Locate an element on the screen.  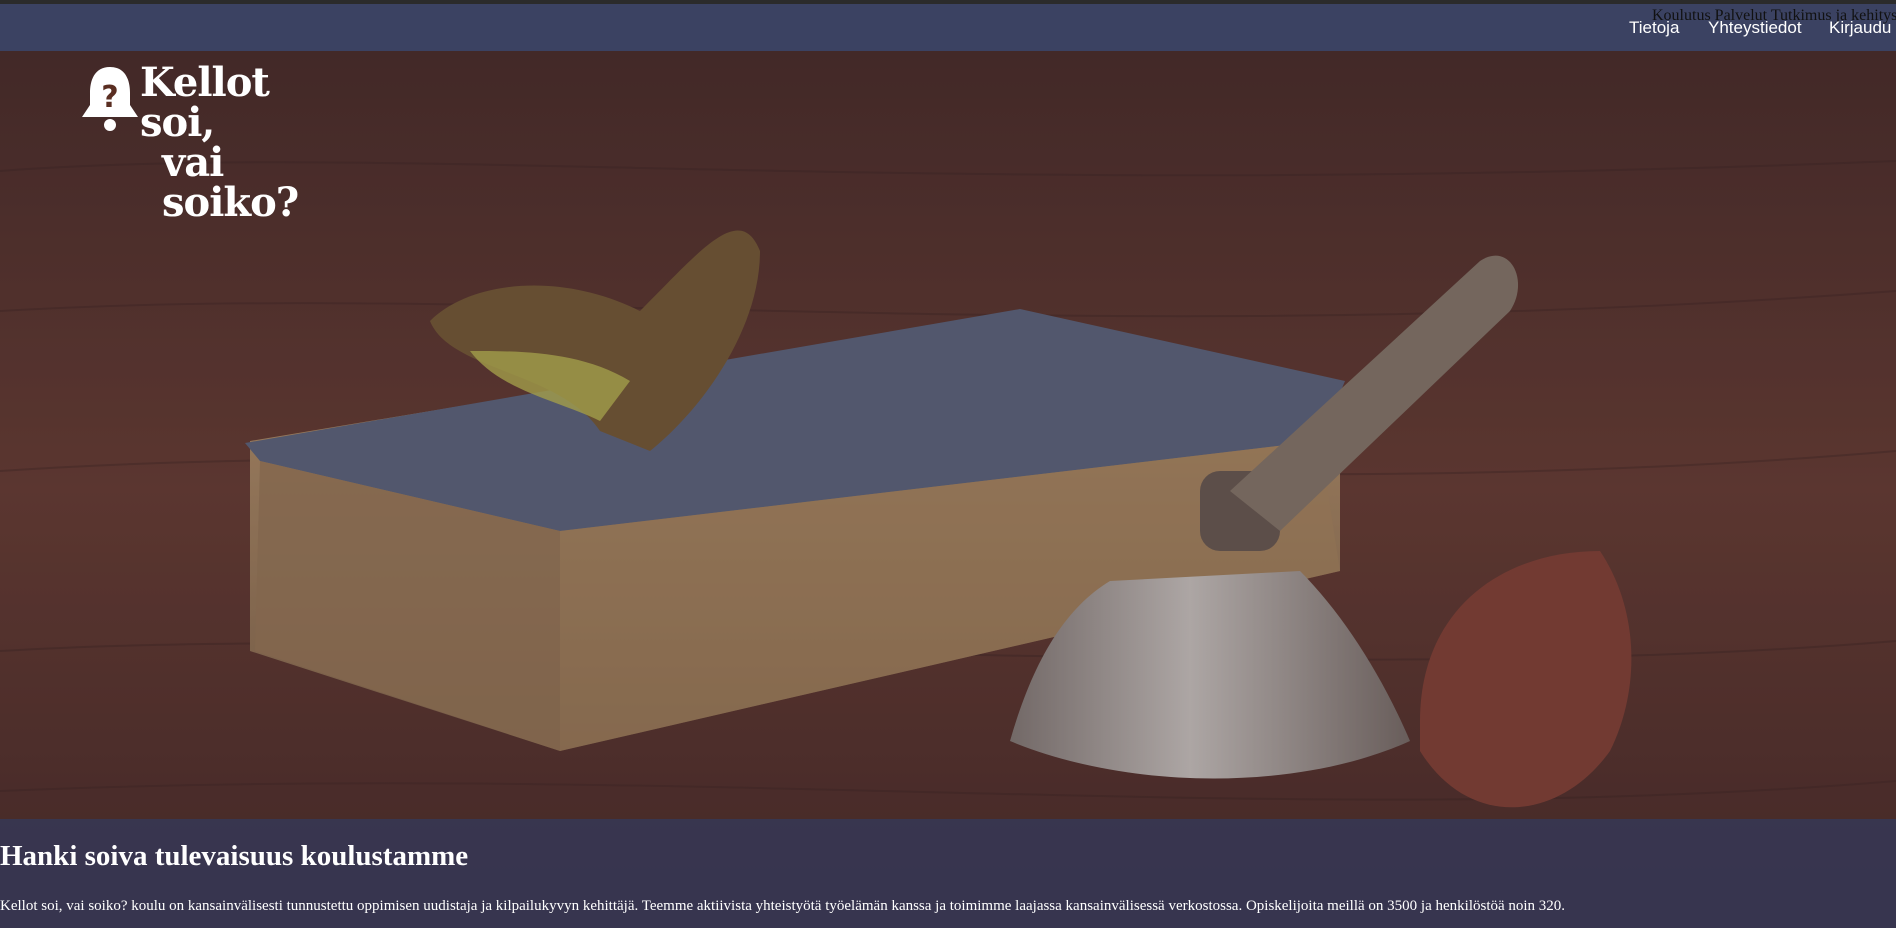
nav-link-kirjaudu: Kirjaudu is located at coordinates (1860, 28).